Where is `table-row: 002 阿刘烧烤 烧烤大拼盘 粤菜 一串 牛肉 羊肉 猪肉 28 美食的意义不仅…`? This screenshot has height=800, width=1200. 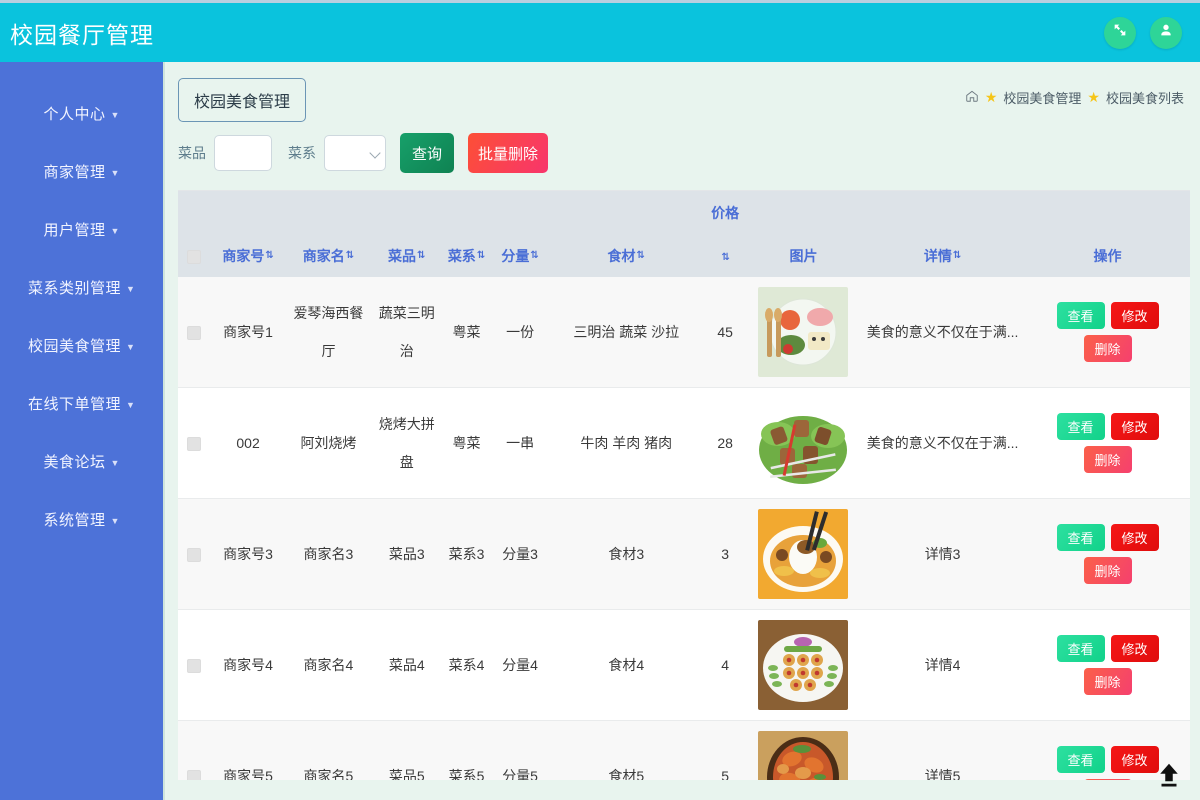
table-row: 002 阿刘烧烤 烧烤大拼盘 粤菜 一串 牛肉 羊肉 猪肉 28 美食的意义不仅… is located at coordinates (684, 443).